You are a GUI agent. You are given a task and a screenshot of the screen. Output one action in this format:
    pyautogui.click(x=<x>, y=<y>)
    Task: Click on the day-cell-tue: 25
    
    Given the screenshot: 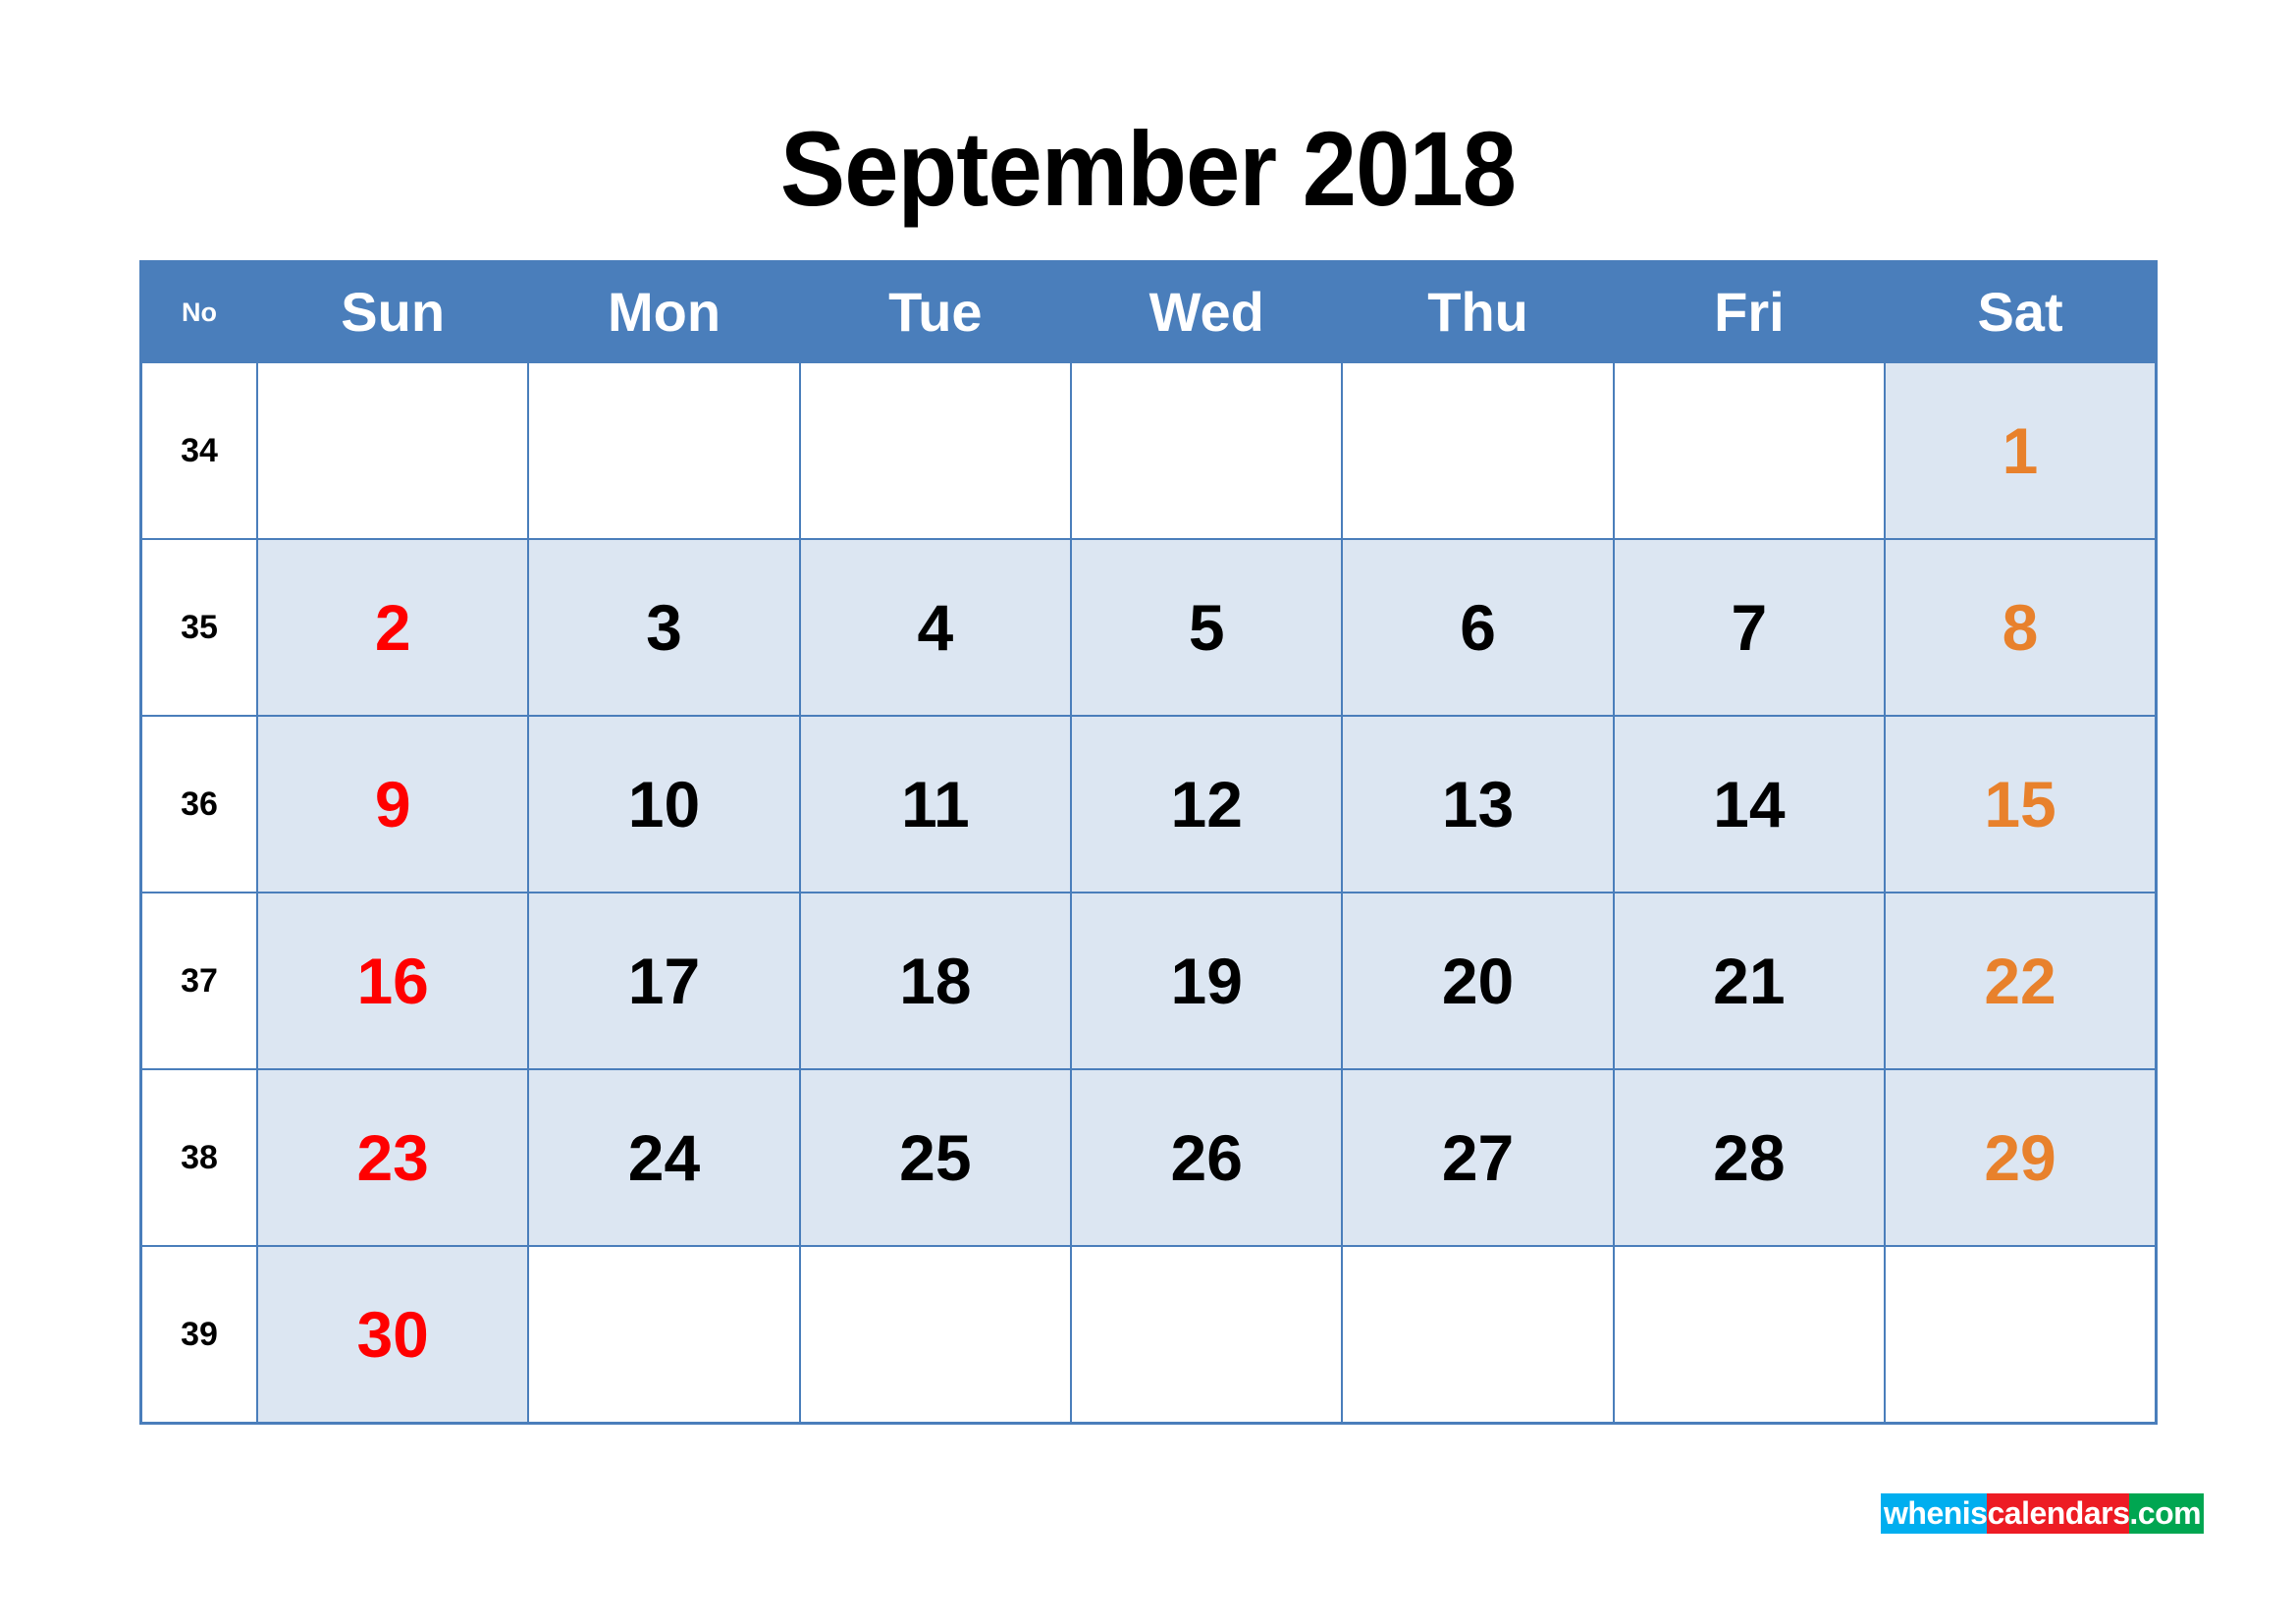 What is the action you would take?
    pyautogui.click(x=935, y=1157)
    